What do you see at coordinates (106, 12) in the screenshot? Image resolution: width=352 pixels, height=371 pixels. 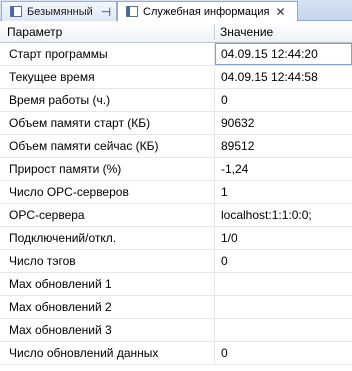 I see `pin-icon: ⊣` at bounding box center [106, 12].